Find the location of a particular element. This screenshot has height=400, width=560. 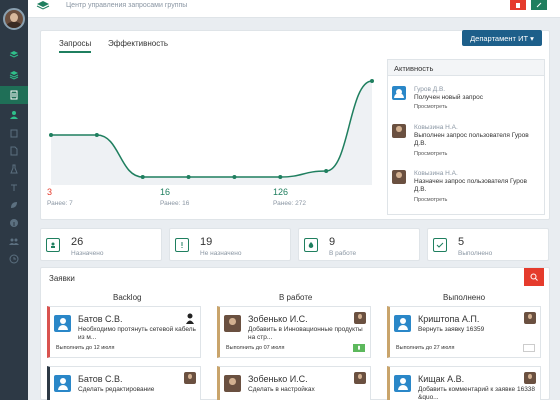

delete-button is located at coordinates (518, 5).